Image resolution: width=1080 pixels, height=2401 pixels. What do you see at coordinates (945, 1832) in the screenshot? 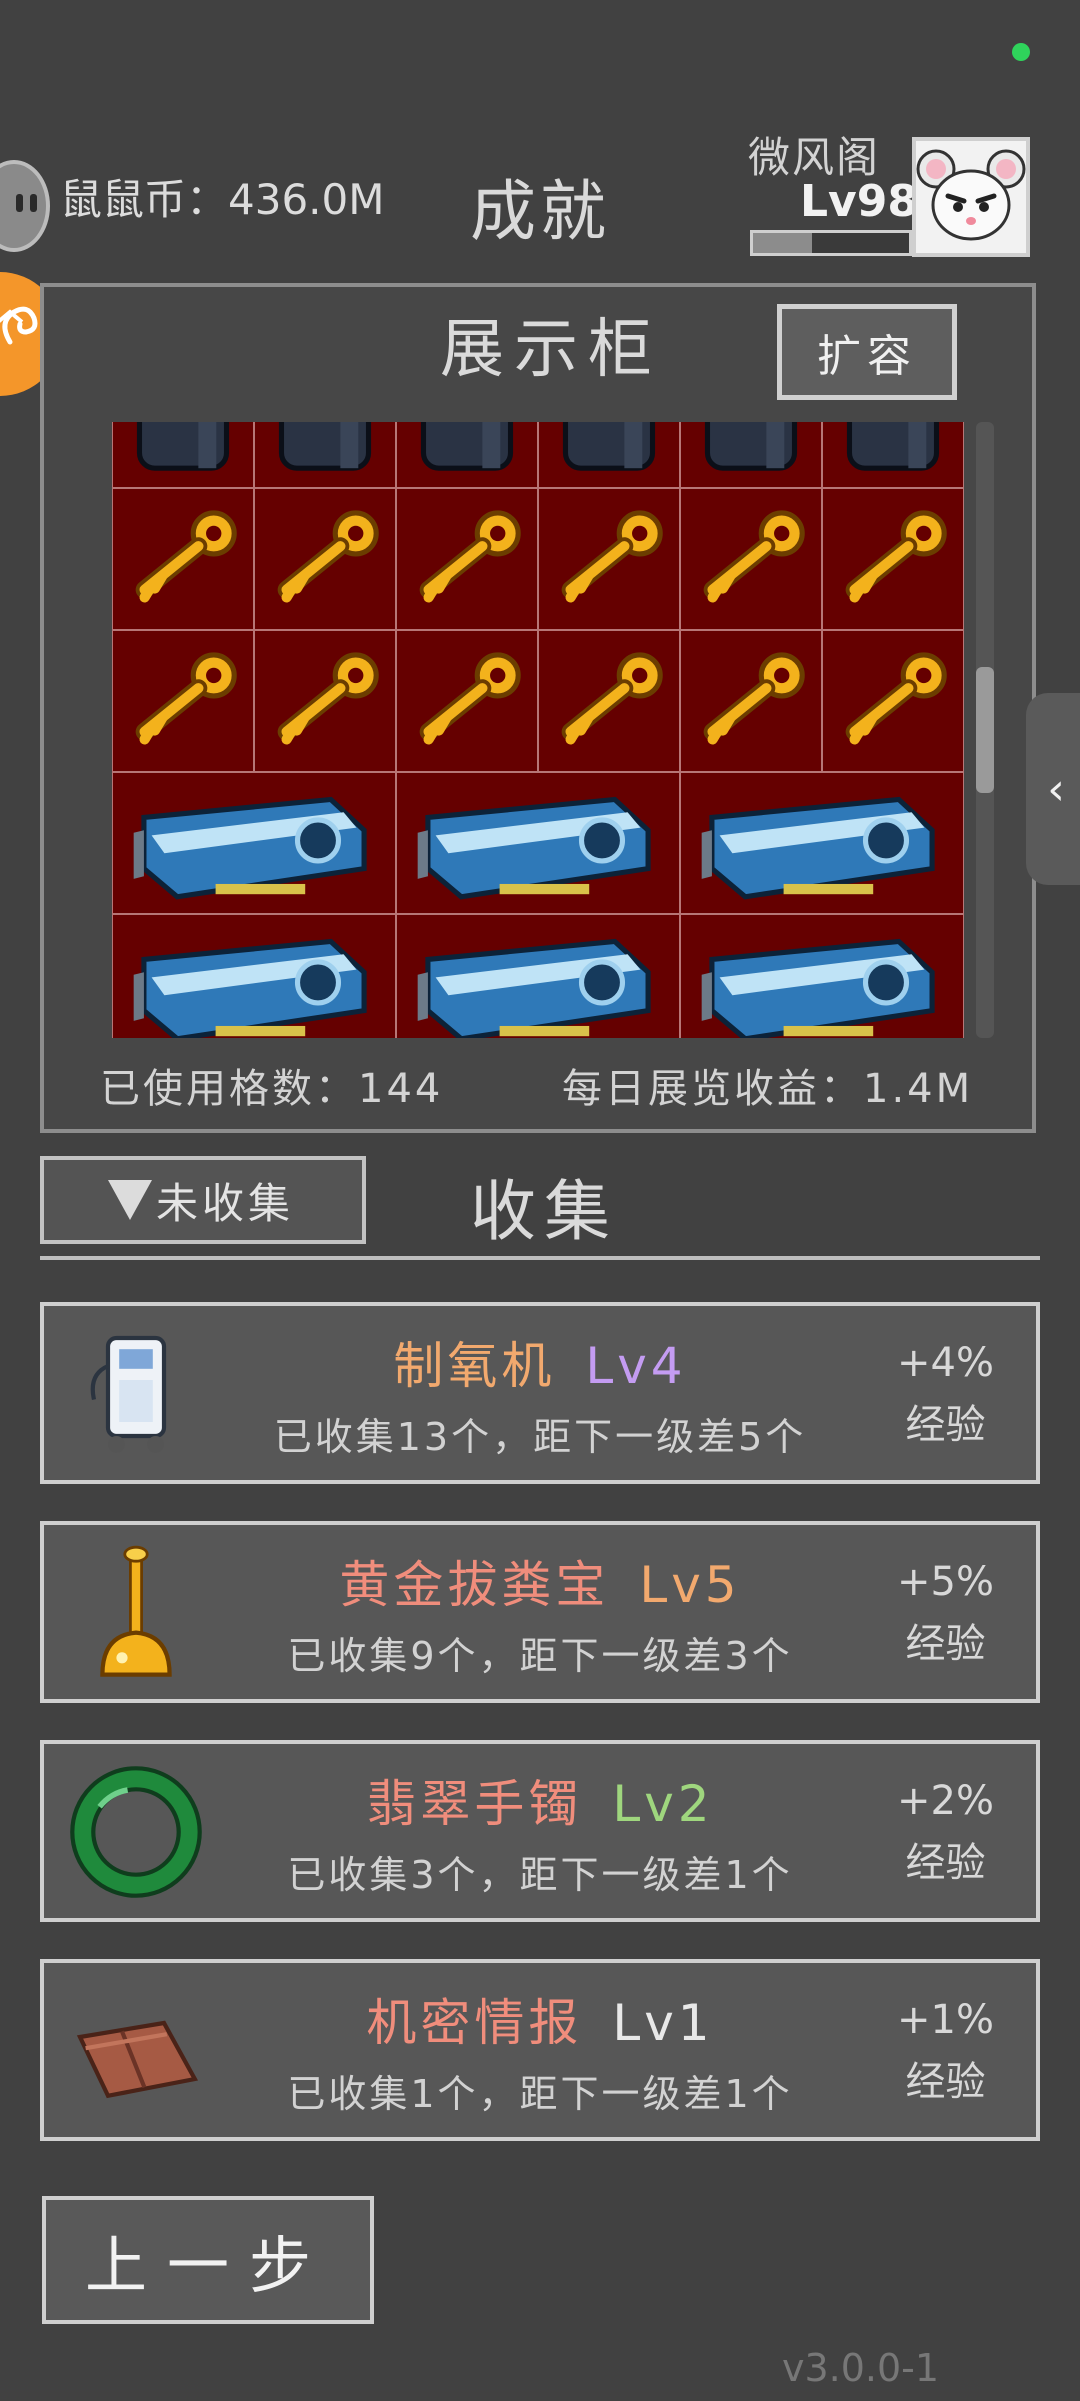
I see `collection-item-bonus: +2% 经验` at bounding box center [945, 1832].